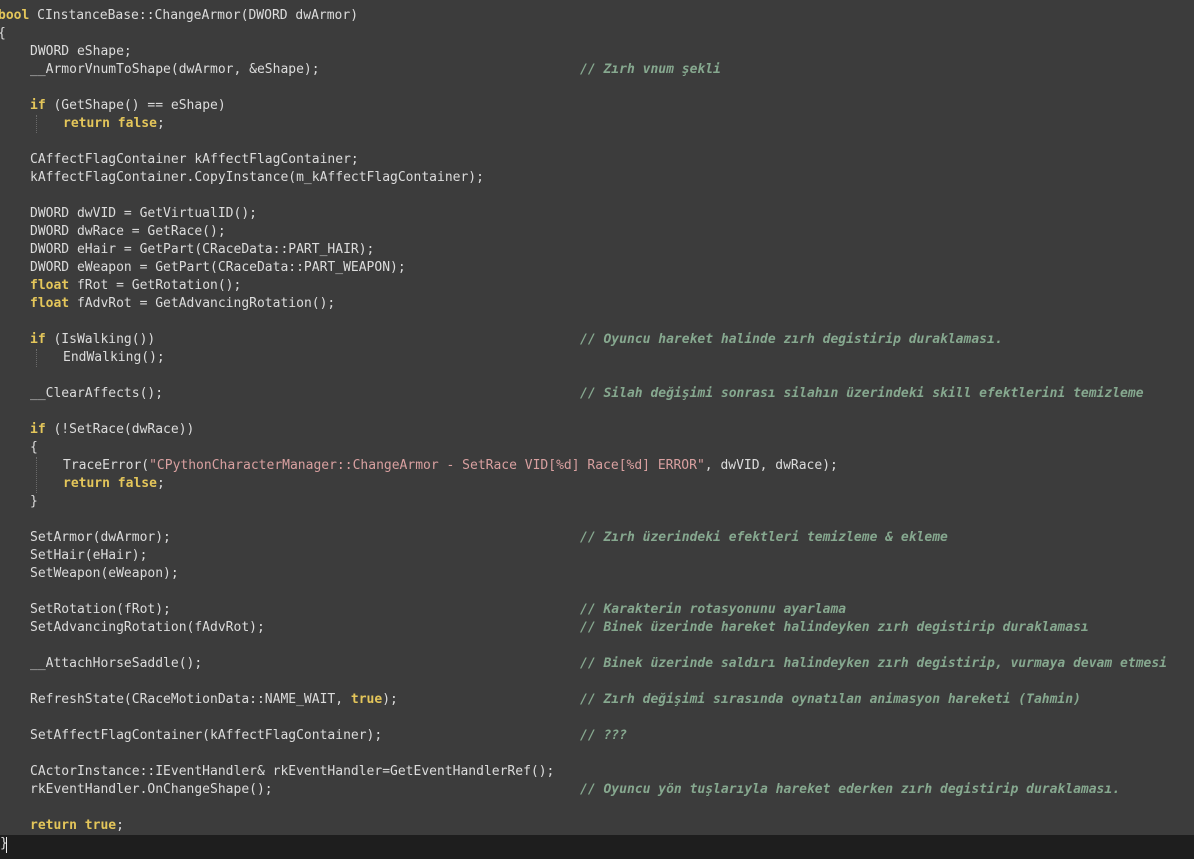 The width and height of the screenshot is (1194, 859). What do you see at coordinates (597, 214) in the screenshot?
I see `code-line: DWORD dwVID = GetVirtualID();` at bounding box center [597, 214].